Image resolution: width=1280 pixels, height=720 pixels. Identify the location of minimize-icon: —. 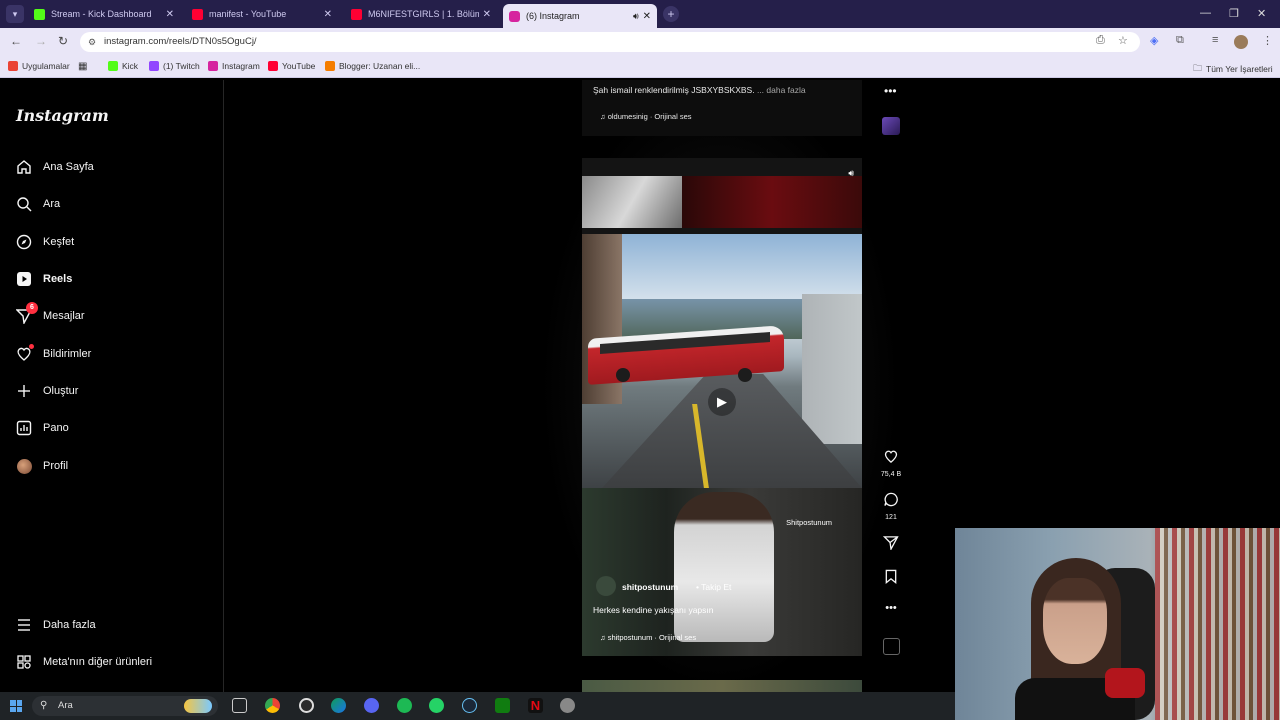
(1205, 13).